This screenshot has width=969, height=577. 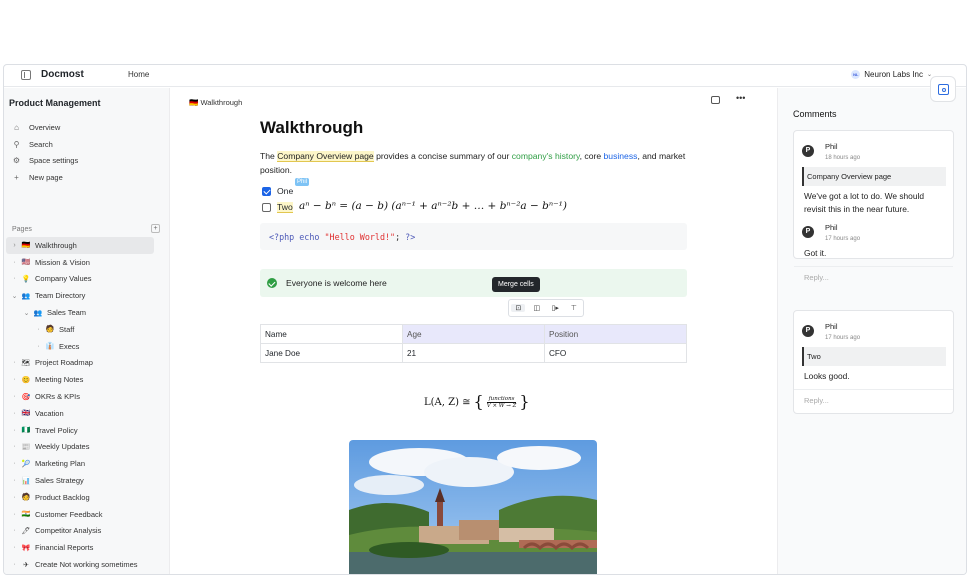 I want to click on page-emoji-icon: 🇳🇬, so click(x=26, y=431).